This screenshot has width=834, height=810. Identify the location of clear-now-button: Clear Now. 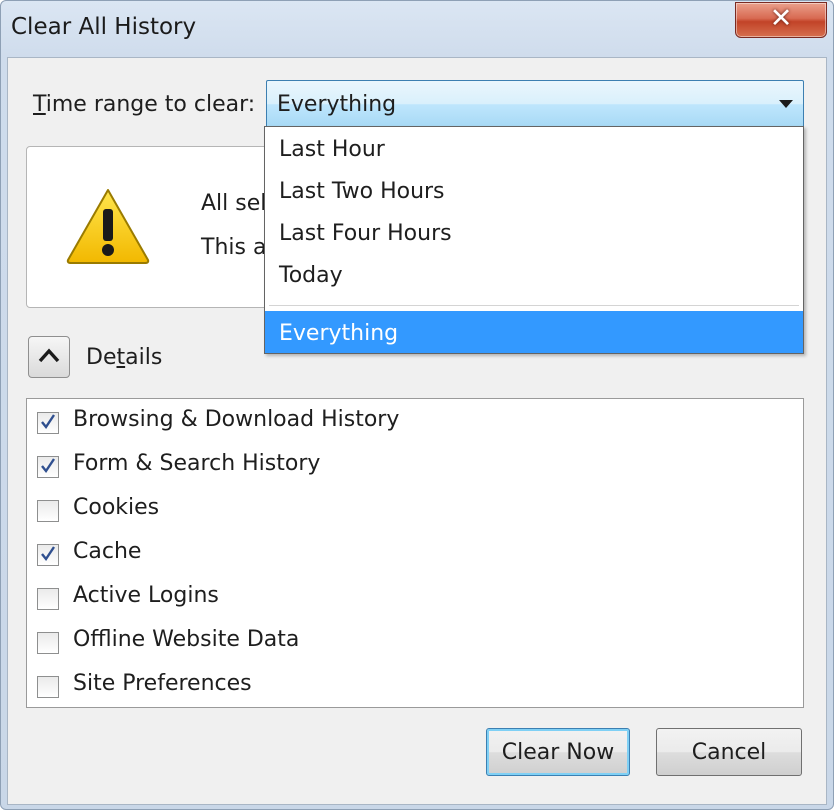
(558, 752).